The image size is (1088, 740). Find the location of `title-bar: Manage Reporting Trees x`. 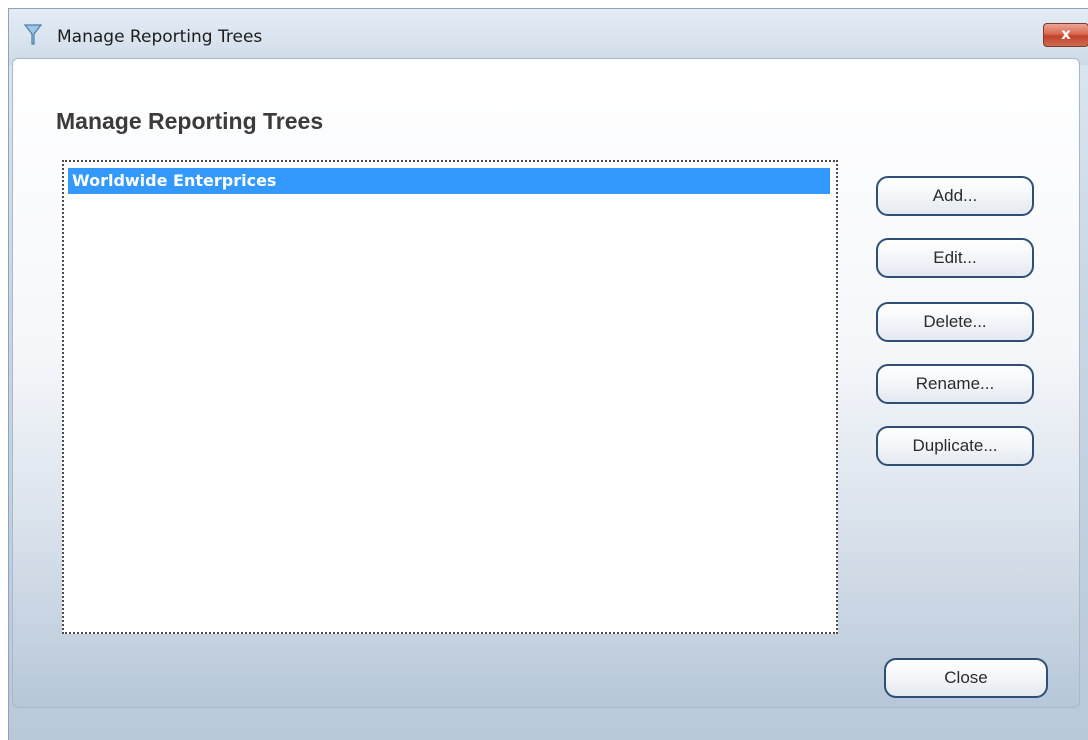

title-bar: Manage Reporting Trees x is located at coordinates (548, 37).